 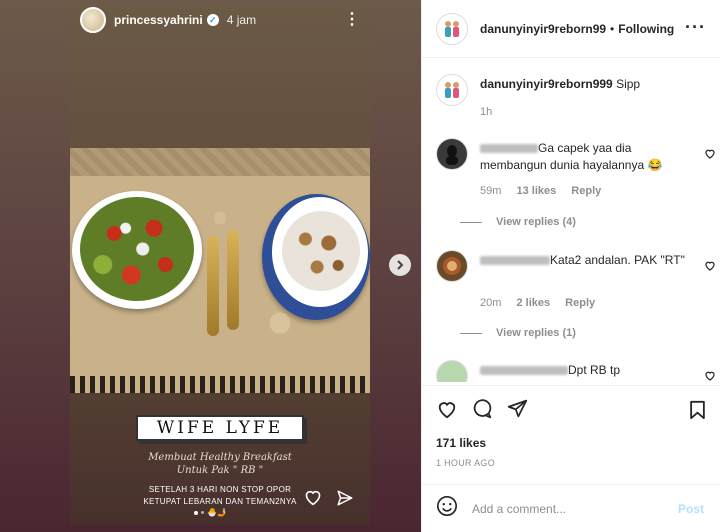 What do you see at coordinates (233, 280) in the screenshot?
I see `spoon` at bounding box center [233, 280].